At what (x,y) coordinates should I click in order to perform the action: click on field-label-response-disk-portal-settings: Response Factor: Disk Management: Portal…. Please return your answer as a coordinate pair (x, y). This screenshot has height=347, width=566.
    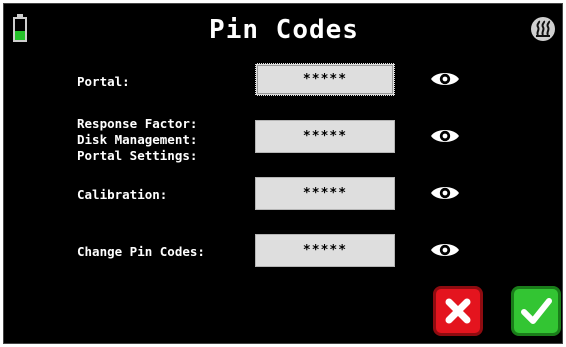
    Looking at the image, I should click on (137, 139).